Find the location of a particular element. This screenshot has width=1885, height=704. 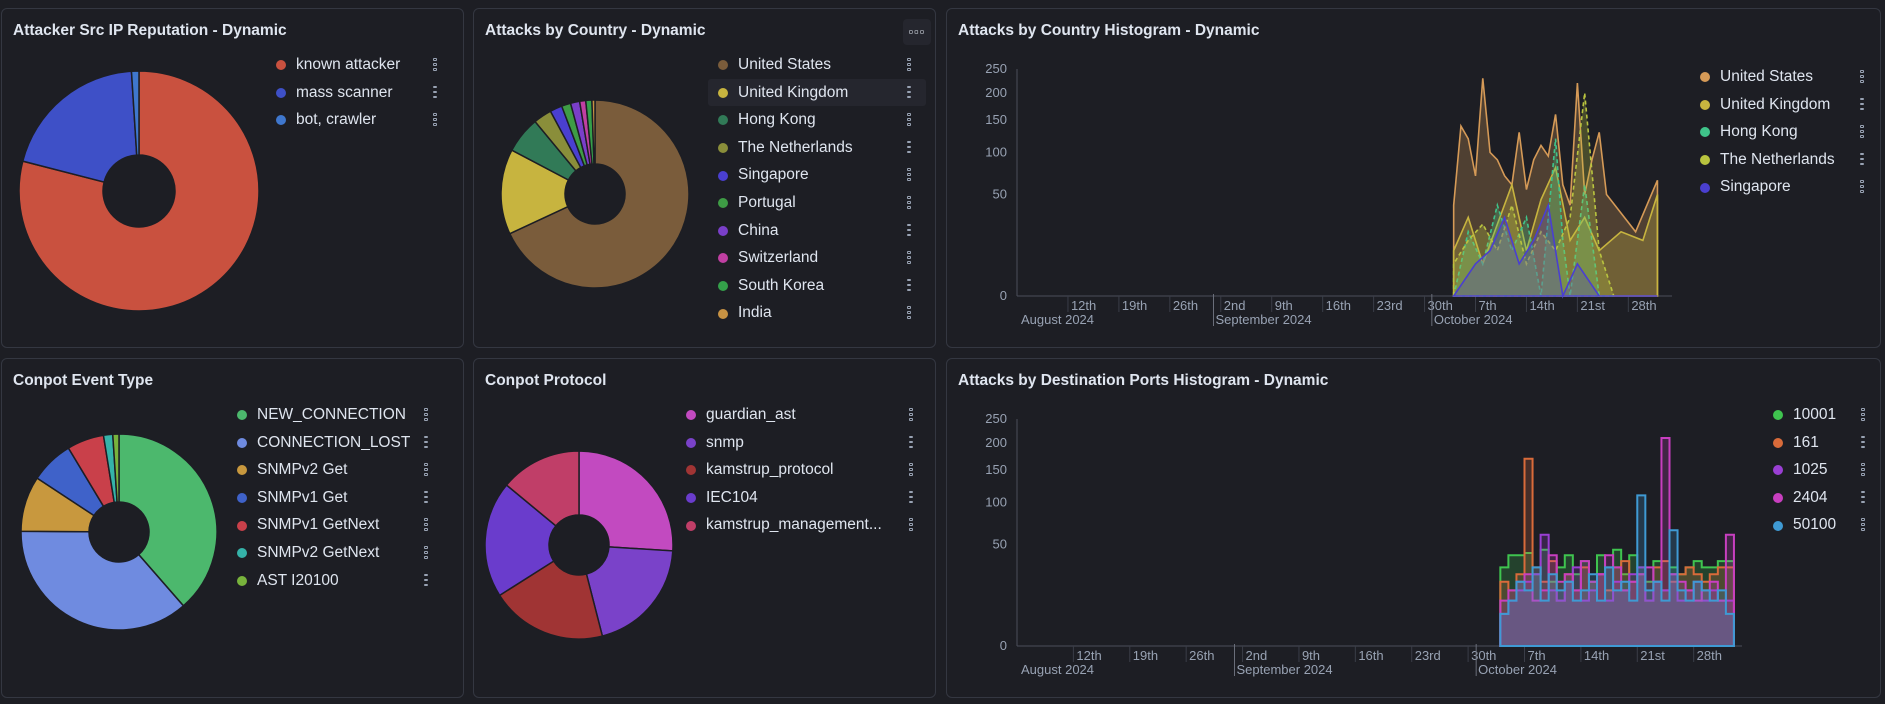

legend-item: kamstrup_protocol is located at coordinates (801, 470).